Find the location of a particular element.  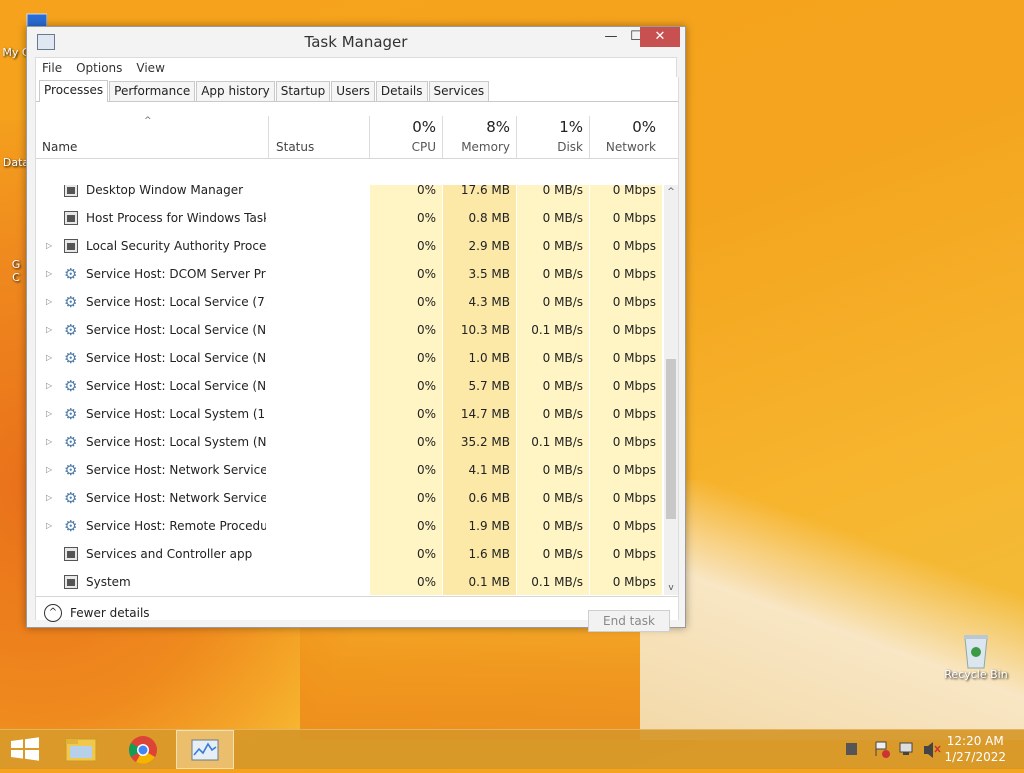

column-network-header: 0% Network is located at coordinates (626, 130).